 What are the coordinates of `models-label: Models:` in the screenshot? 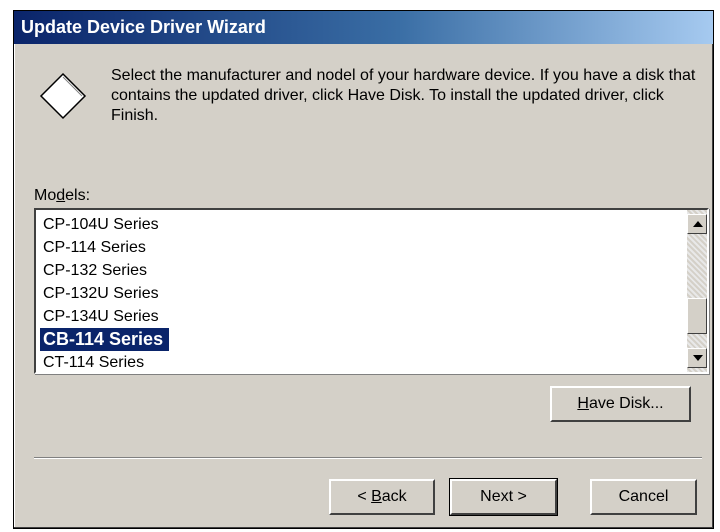 It's located at (62, 195).